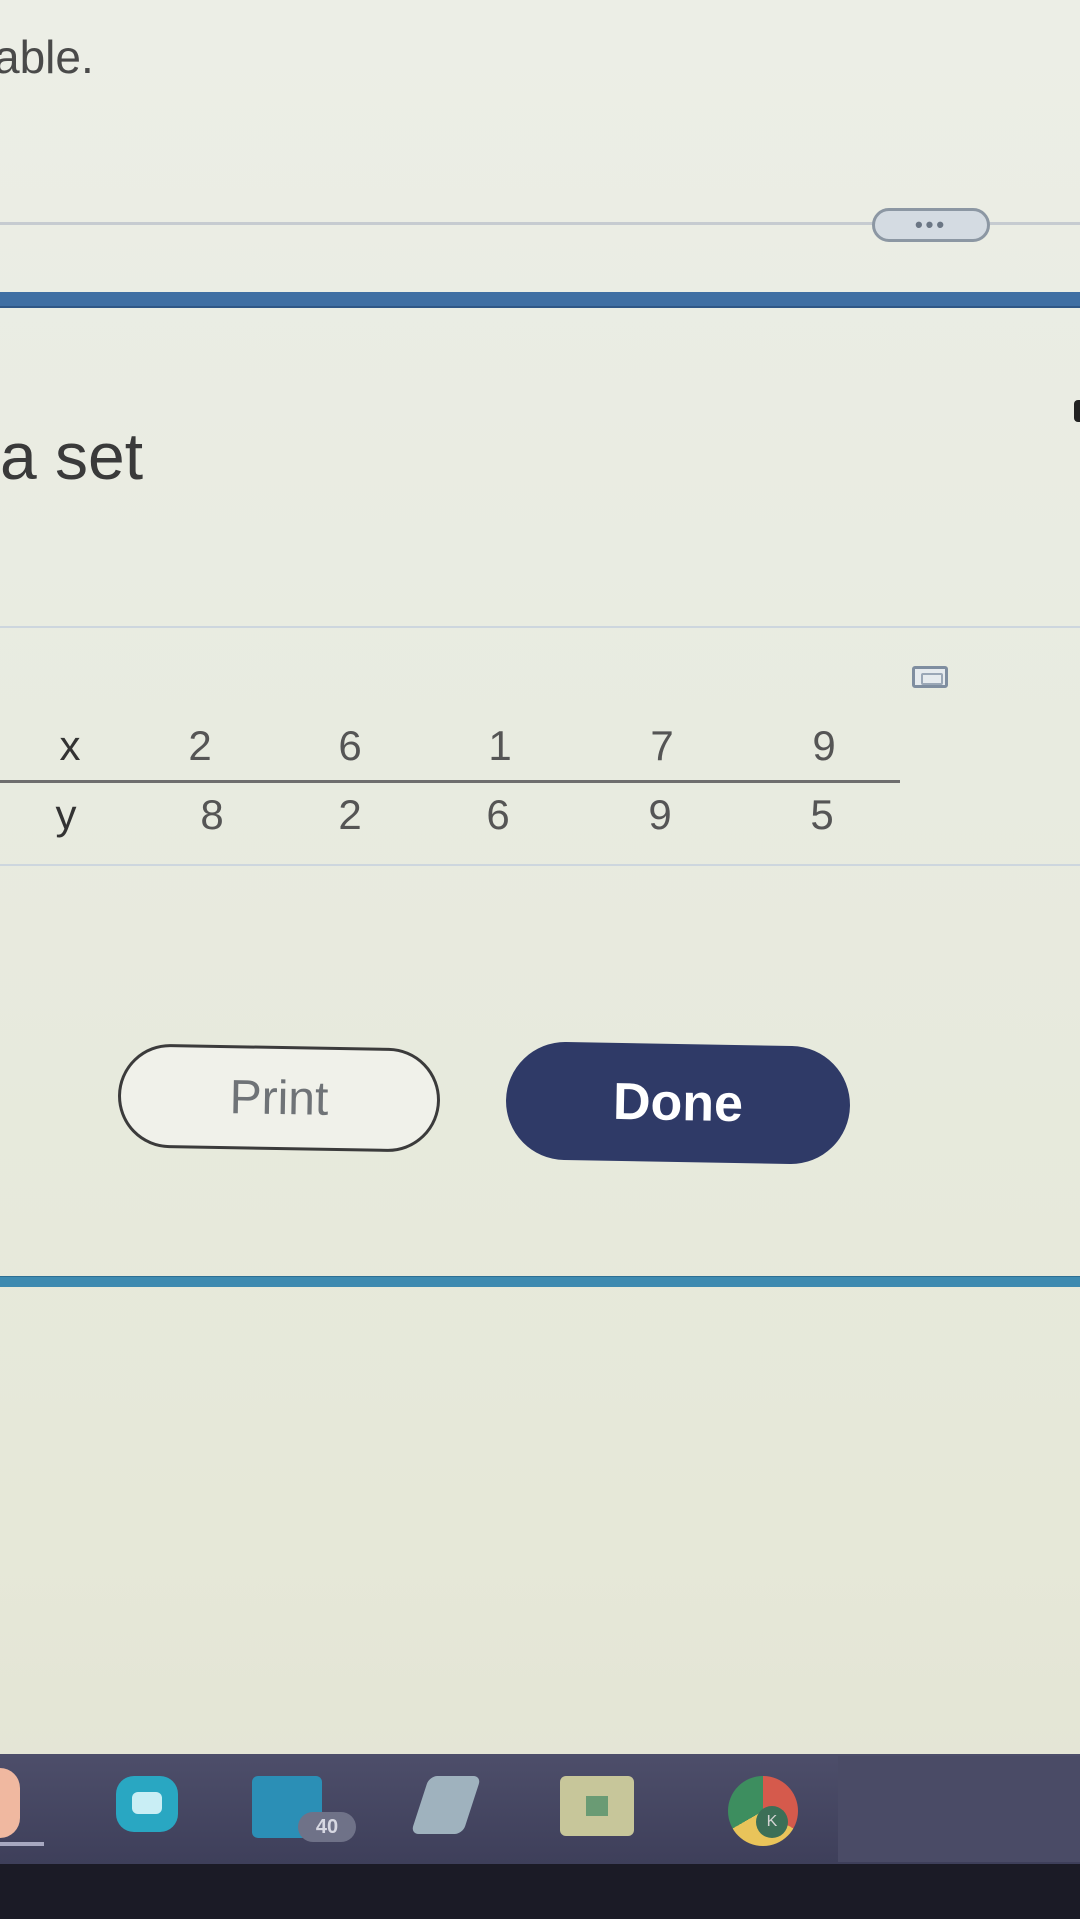 The image size is (1080, 1919). What do you see at coordinates (212, 814) in the screenshot?
I see `table-cell: 8` at bounding box center [212, 814].